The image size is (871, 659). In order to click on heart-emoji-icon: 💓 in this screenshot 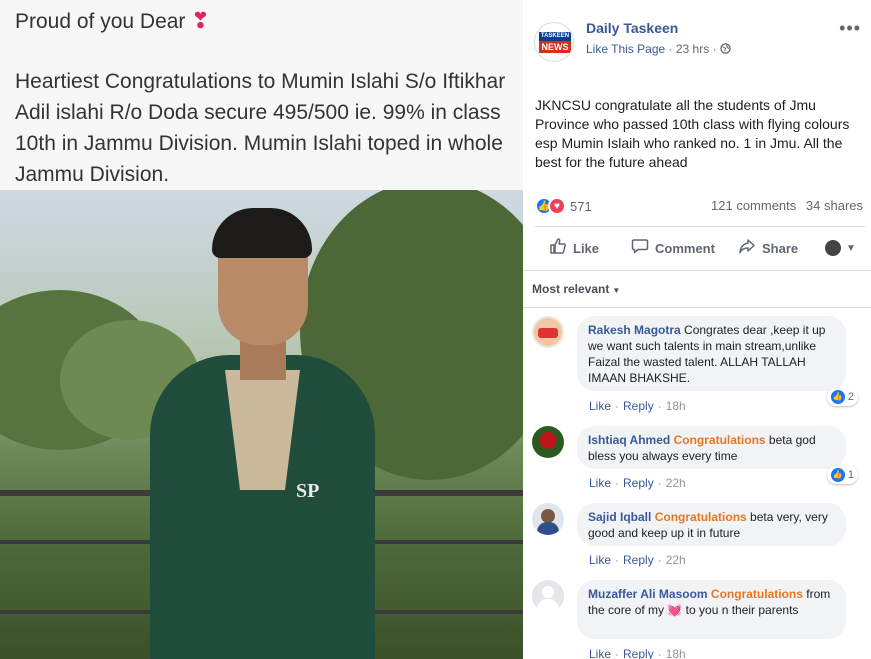, I will do `click(675, 610)`.